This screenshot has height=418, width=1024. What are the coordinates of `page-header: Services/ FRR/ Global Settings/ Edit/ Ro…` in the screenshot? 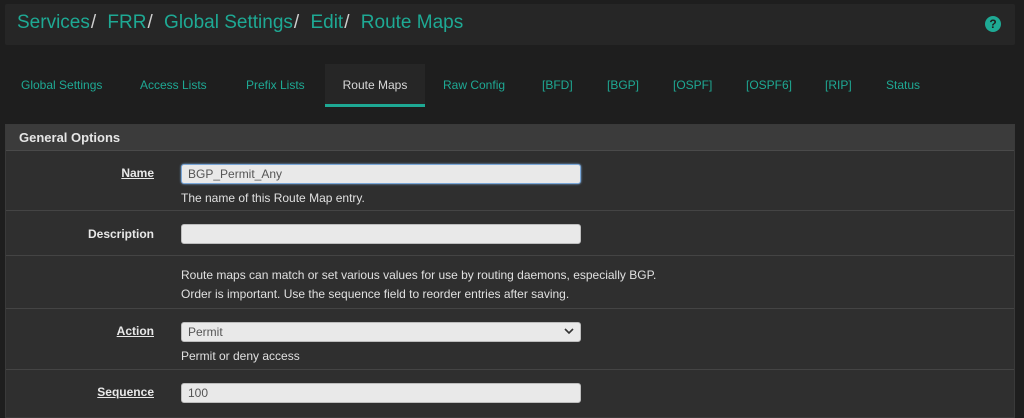 It's located at (510, 24).